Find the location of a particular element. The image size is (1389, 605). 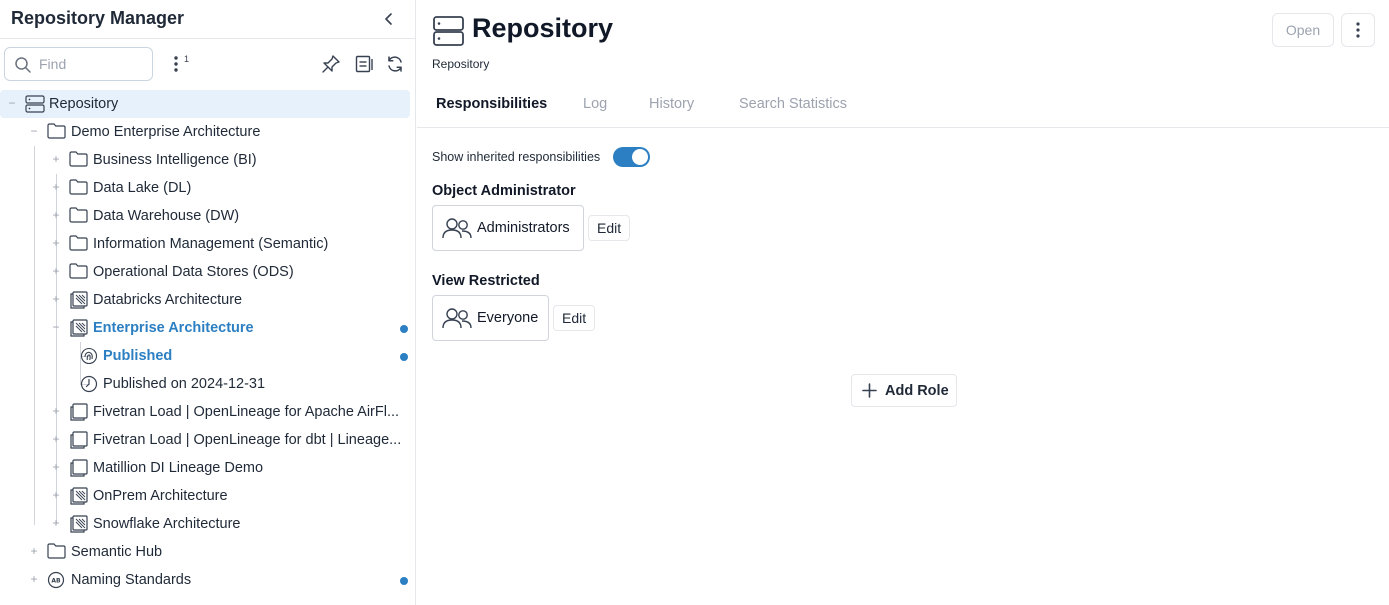

tree-item-data-warehouse-dw: + Data Warehouse (DW) is located at coordinates (206, 216).